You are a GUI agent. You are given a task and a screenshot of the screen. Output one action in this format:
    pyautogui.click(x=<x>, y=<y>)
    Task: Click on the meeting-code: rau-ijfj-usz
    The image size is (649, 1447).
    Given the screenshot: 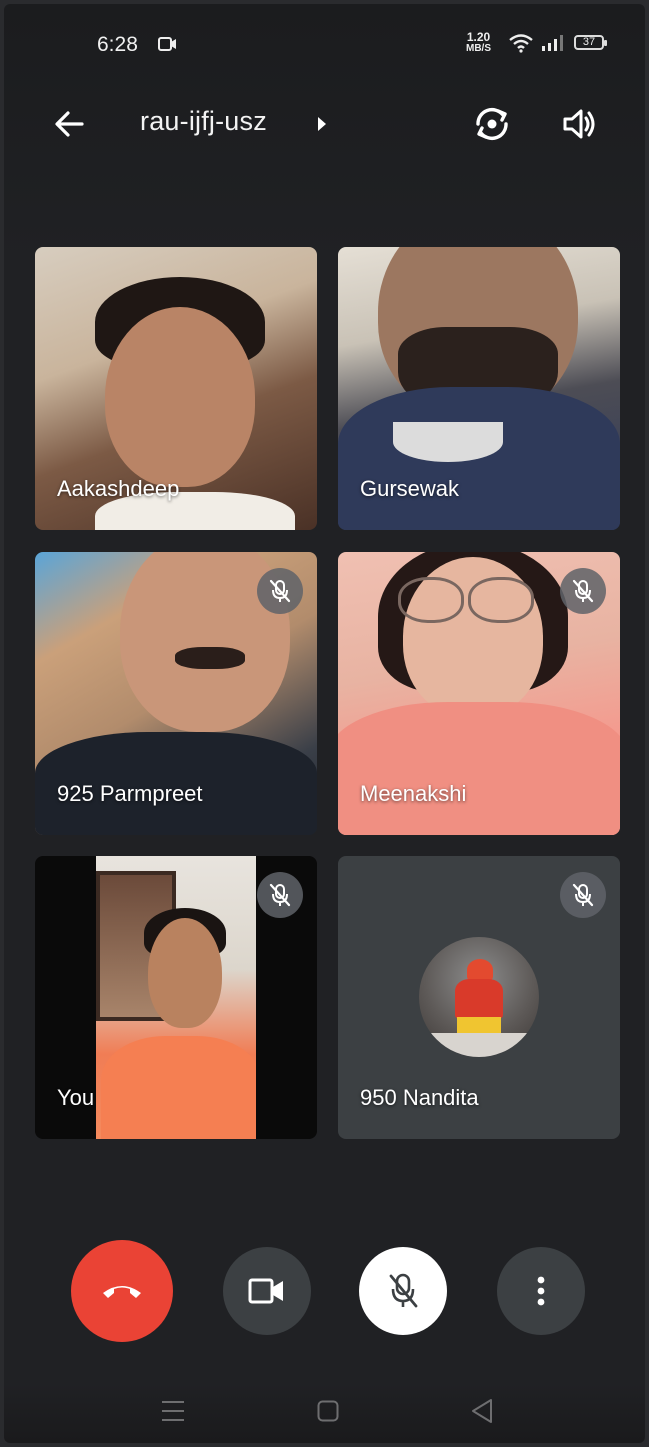 What is the action you would take?
    pyautogui.click(x=203, y=121)
    